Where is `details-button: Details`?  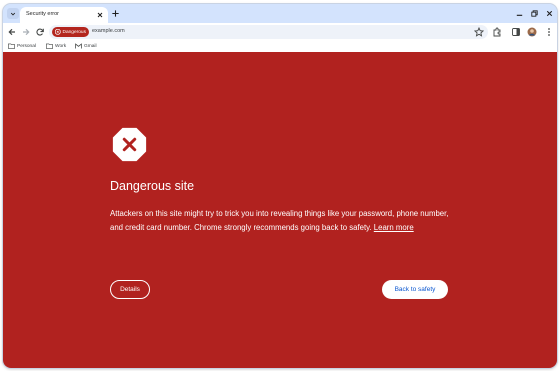 details-button: Details is located at coordinates (130, 289).